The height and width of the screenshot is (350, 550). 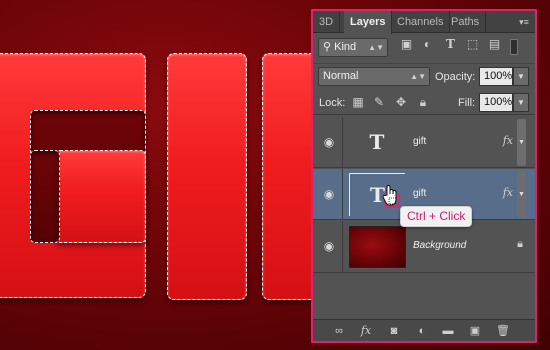 I want to click on layer-row-gift-top: ◉ T gift fx ▼, so click(x=424, y=142).